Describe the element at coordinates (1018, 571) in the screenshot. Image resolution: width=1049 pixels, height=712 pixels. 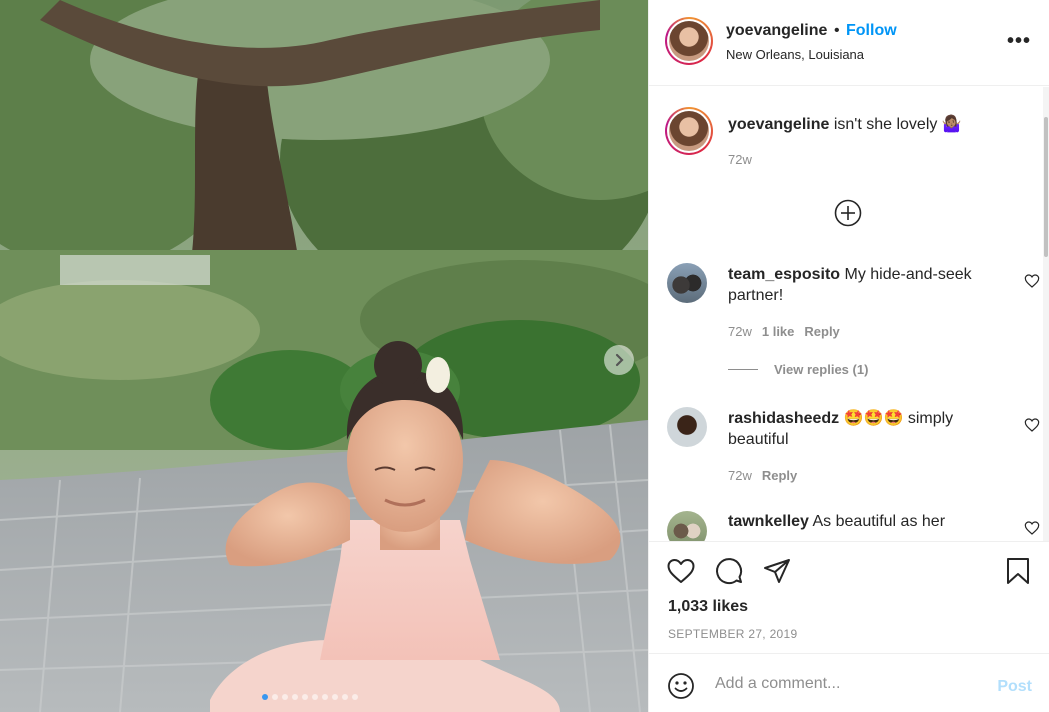
I see `bookmark-icon` at that location.